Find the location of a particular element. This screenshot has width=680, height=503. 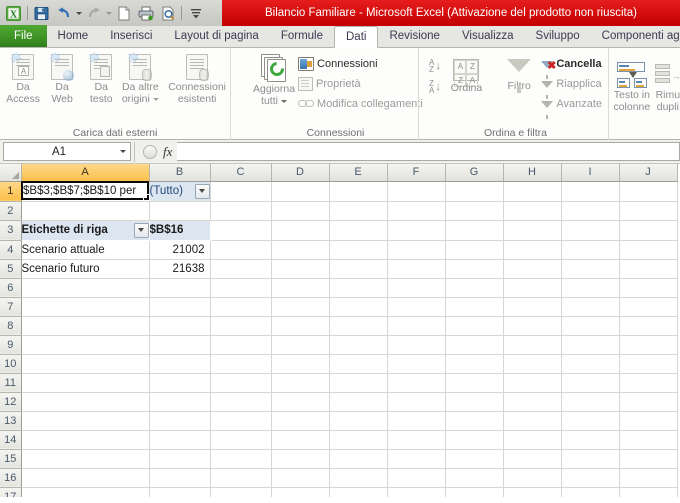

formula-input is located at coordinates (428, 151).